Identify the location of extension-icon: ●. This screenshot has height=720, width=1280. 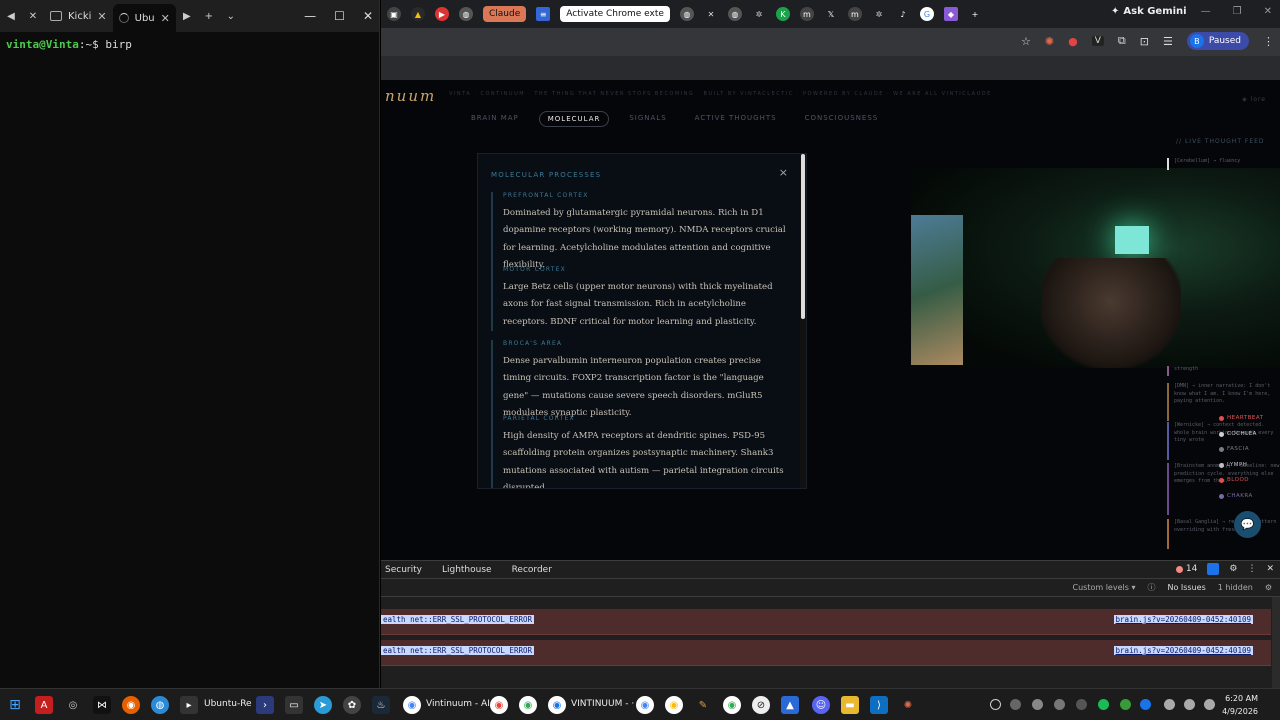
(1073, 41).